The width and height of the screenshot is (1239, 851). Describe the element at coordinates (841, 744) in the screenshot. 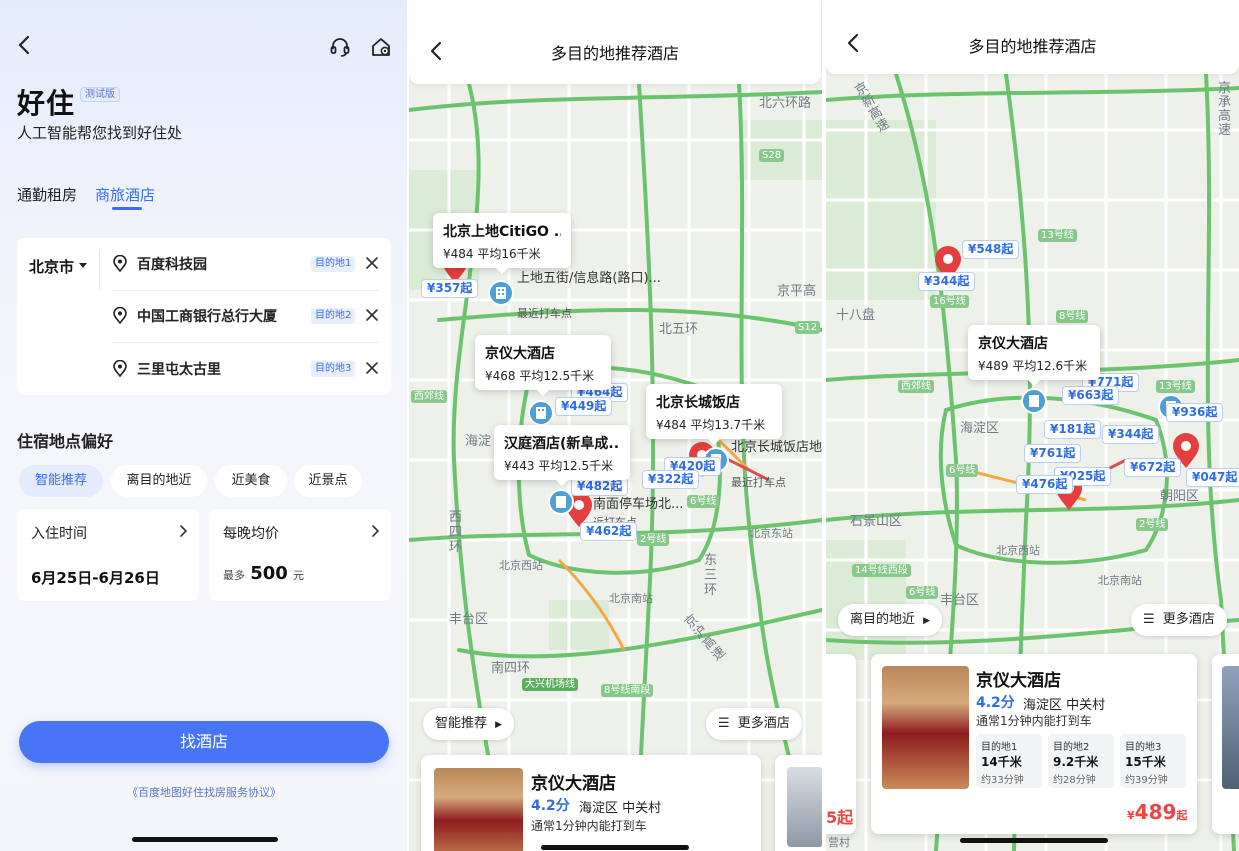

I see `hotel-card-prev: 5起` at that location.